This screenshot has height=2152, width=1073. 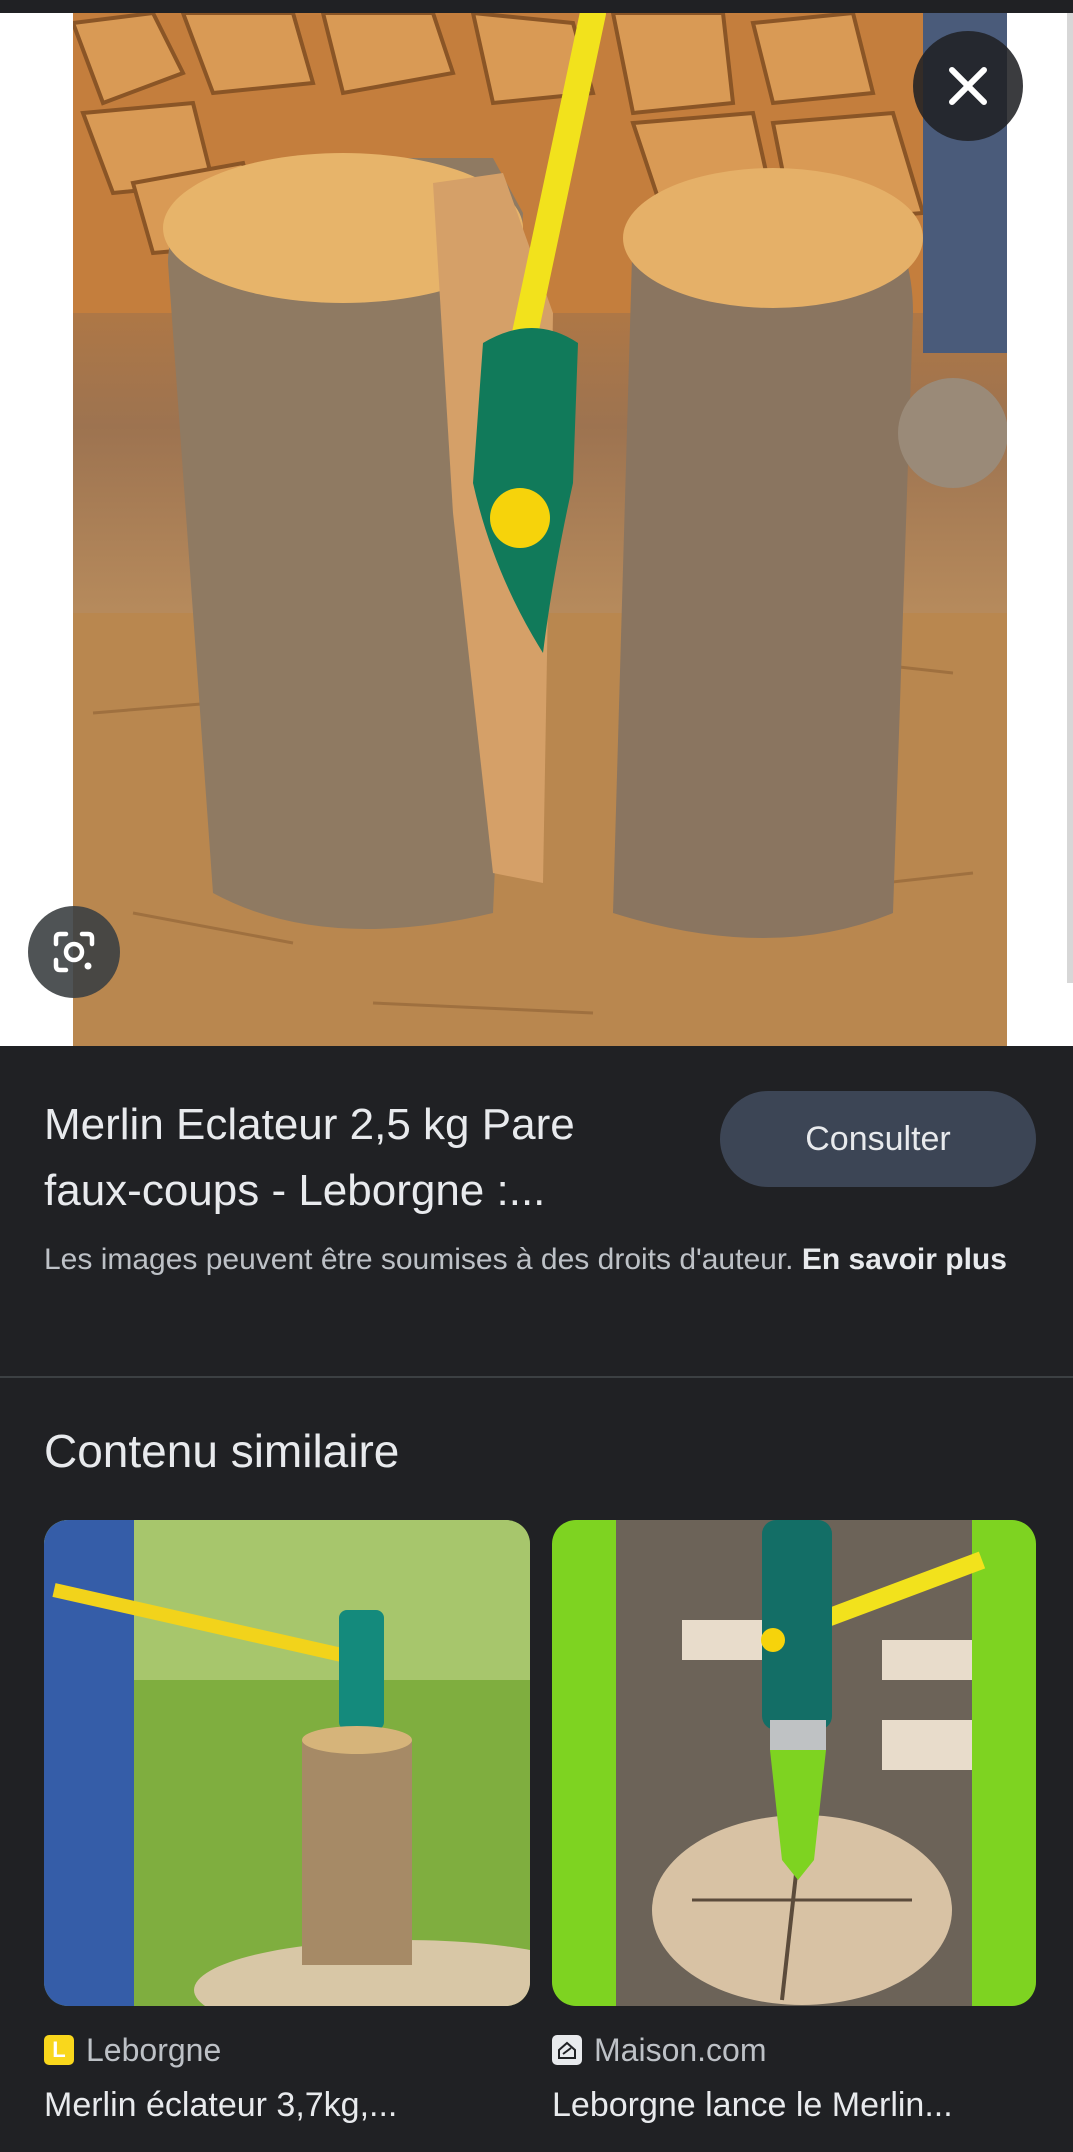 I want to click on visit-button: Consulter, so click(x=878, y=1139).